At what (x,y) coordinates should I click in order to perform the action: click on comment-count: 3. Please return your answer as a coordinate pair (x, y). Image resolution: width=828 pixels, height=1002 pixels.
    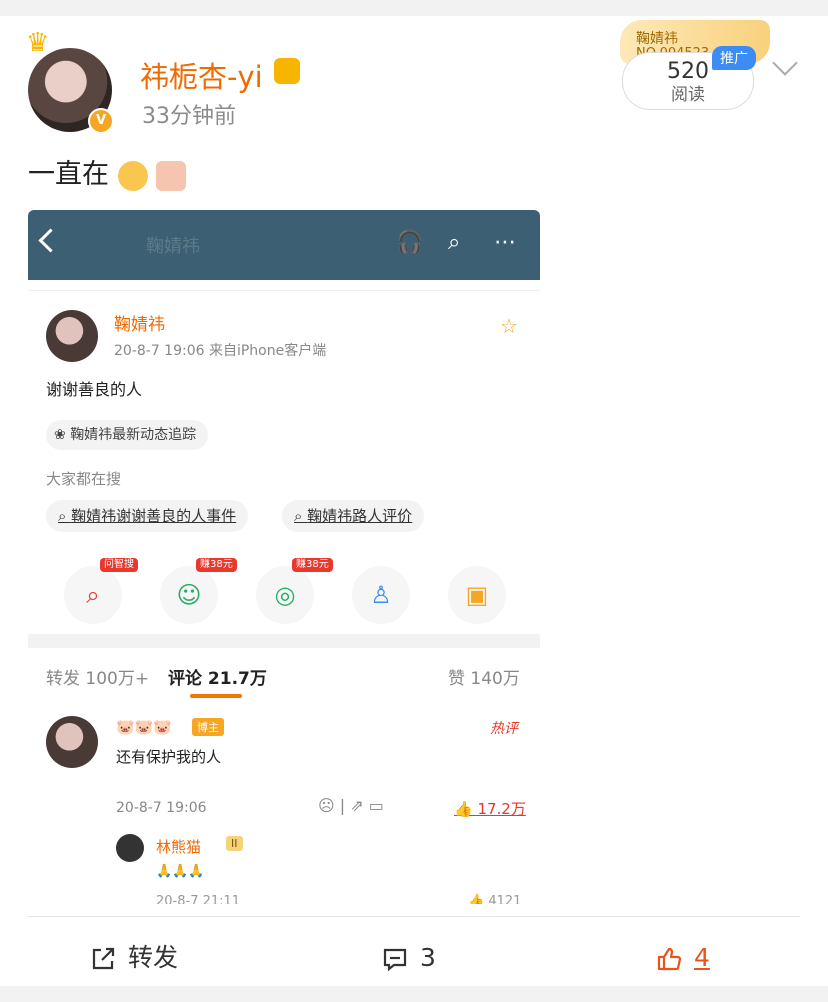
    Looking at the image, I should click on (428, 957).